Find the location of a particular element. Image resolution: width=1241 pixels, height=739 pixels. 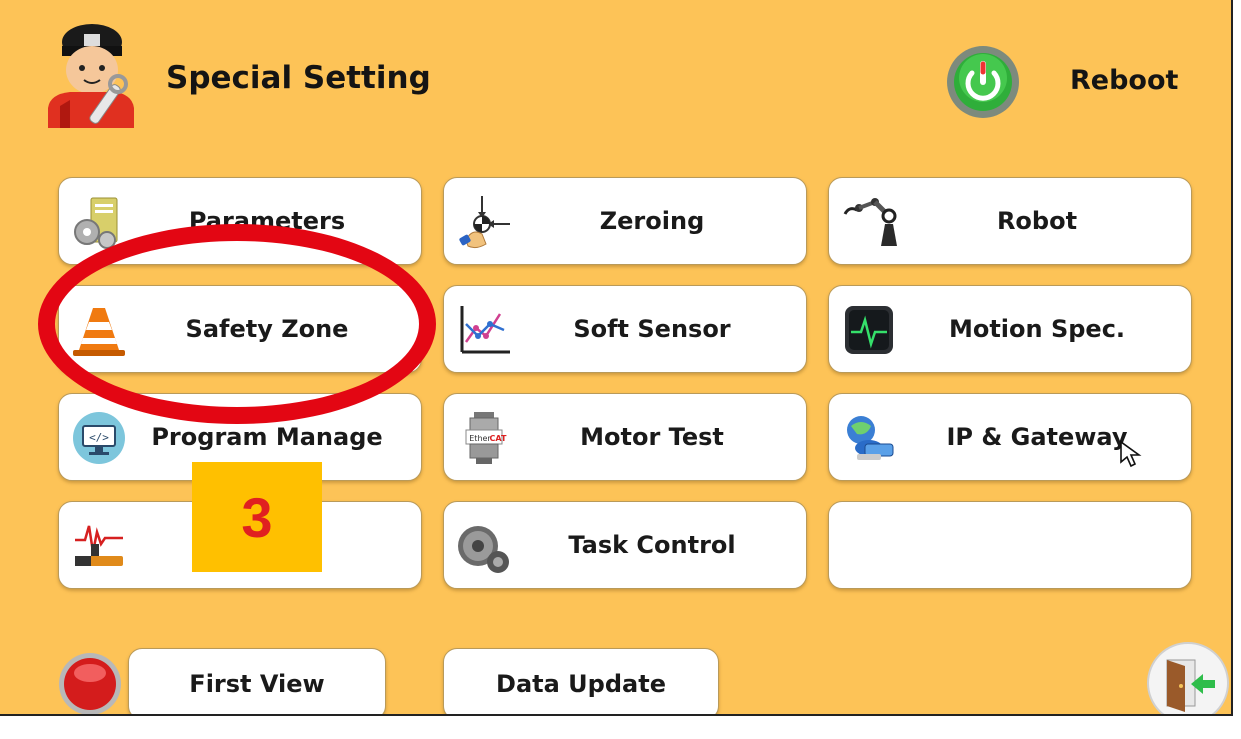

motion-spec-button: Motion Spec. is located at coordinates (1010, 329).